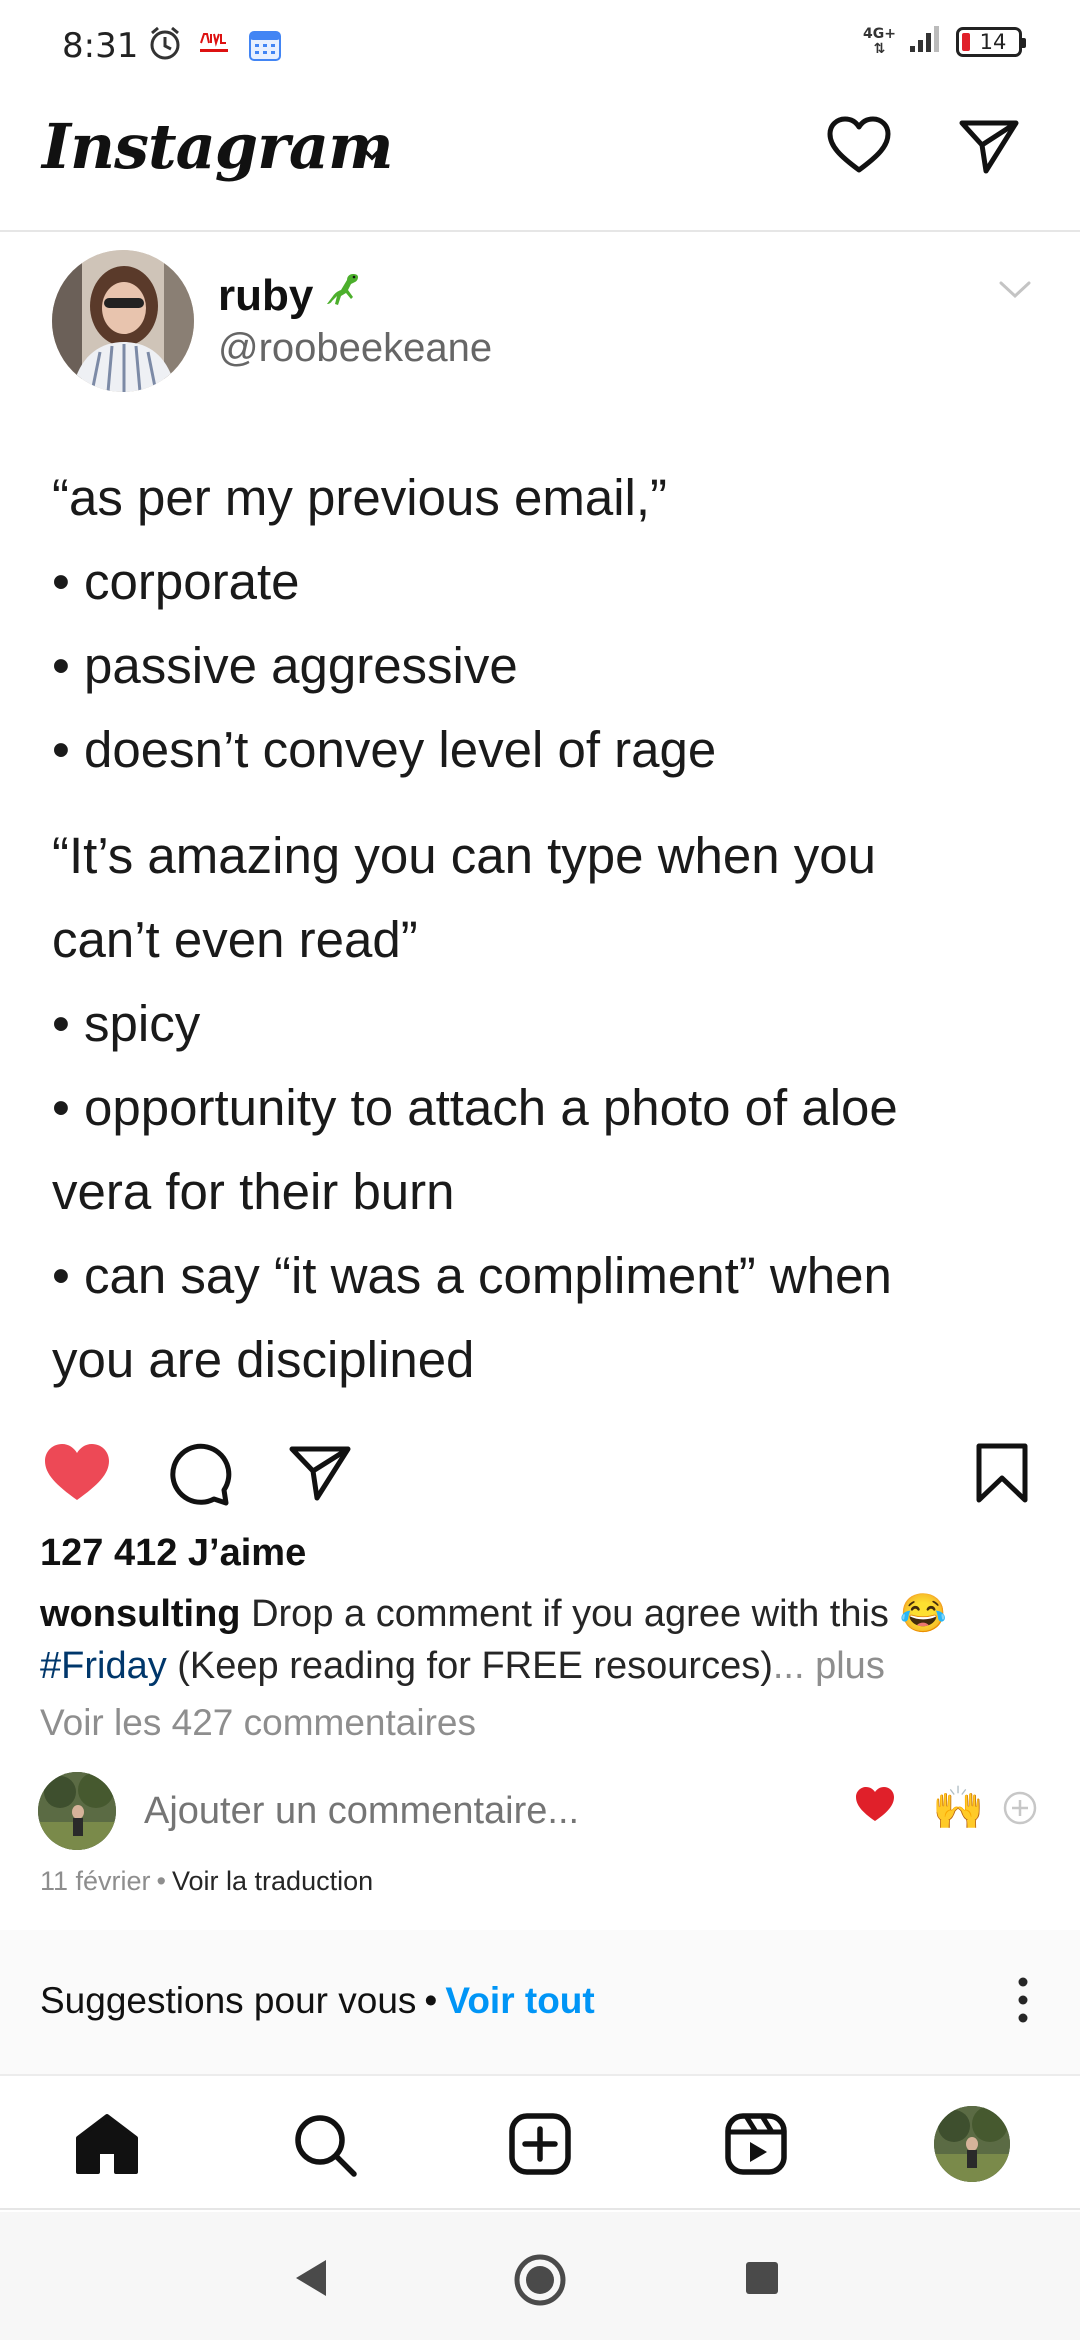  I want to click on current-user-avatar, so click(77, 1811).